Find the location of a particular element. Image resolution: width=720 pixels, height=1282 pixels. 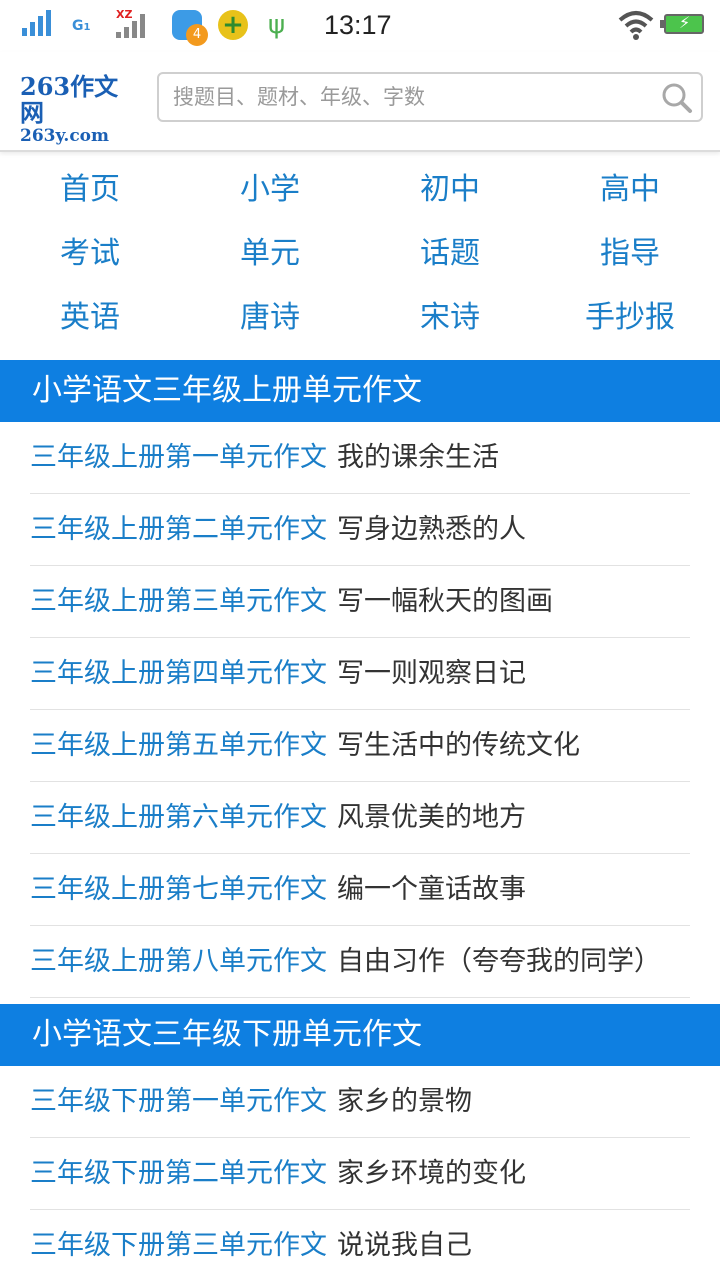

list-item-link: 三年级上册第八单元作文 is located at coordinates (178, 961).